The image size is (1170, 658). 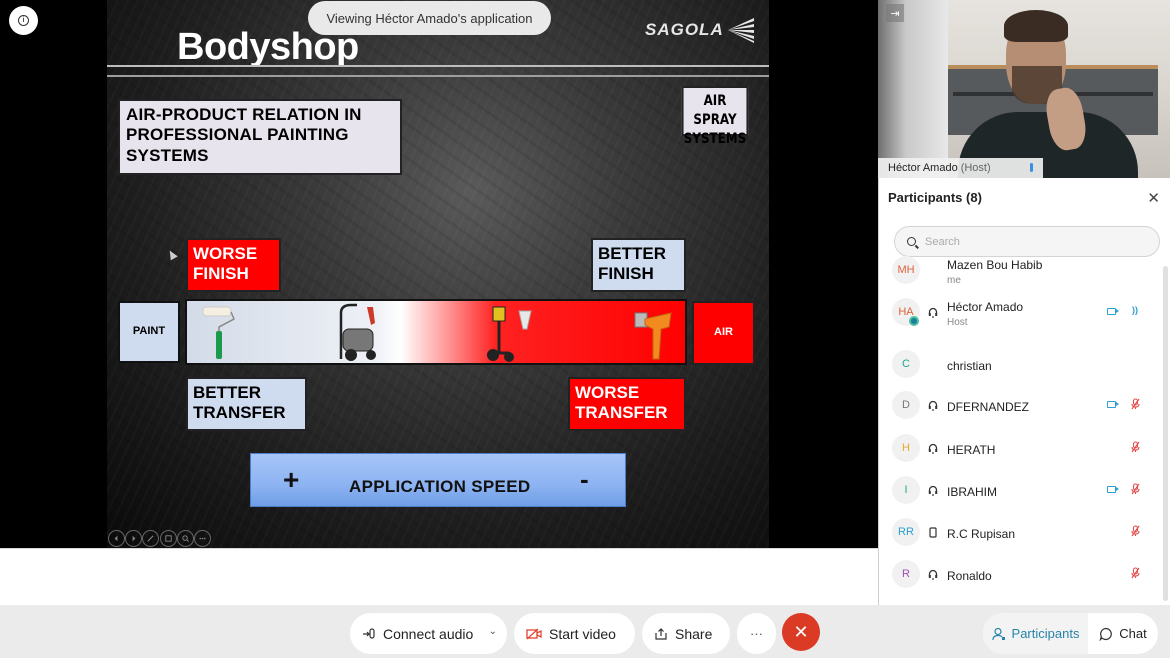 What do you see at coordinates (975, 168) in the screenshot?
I see `video-participant-role: (Host)` at bounding box center [975, 168].